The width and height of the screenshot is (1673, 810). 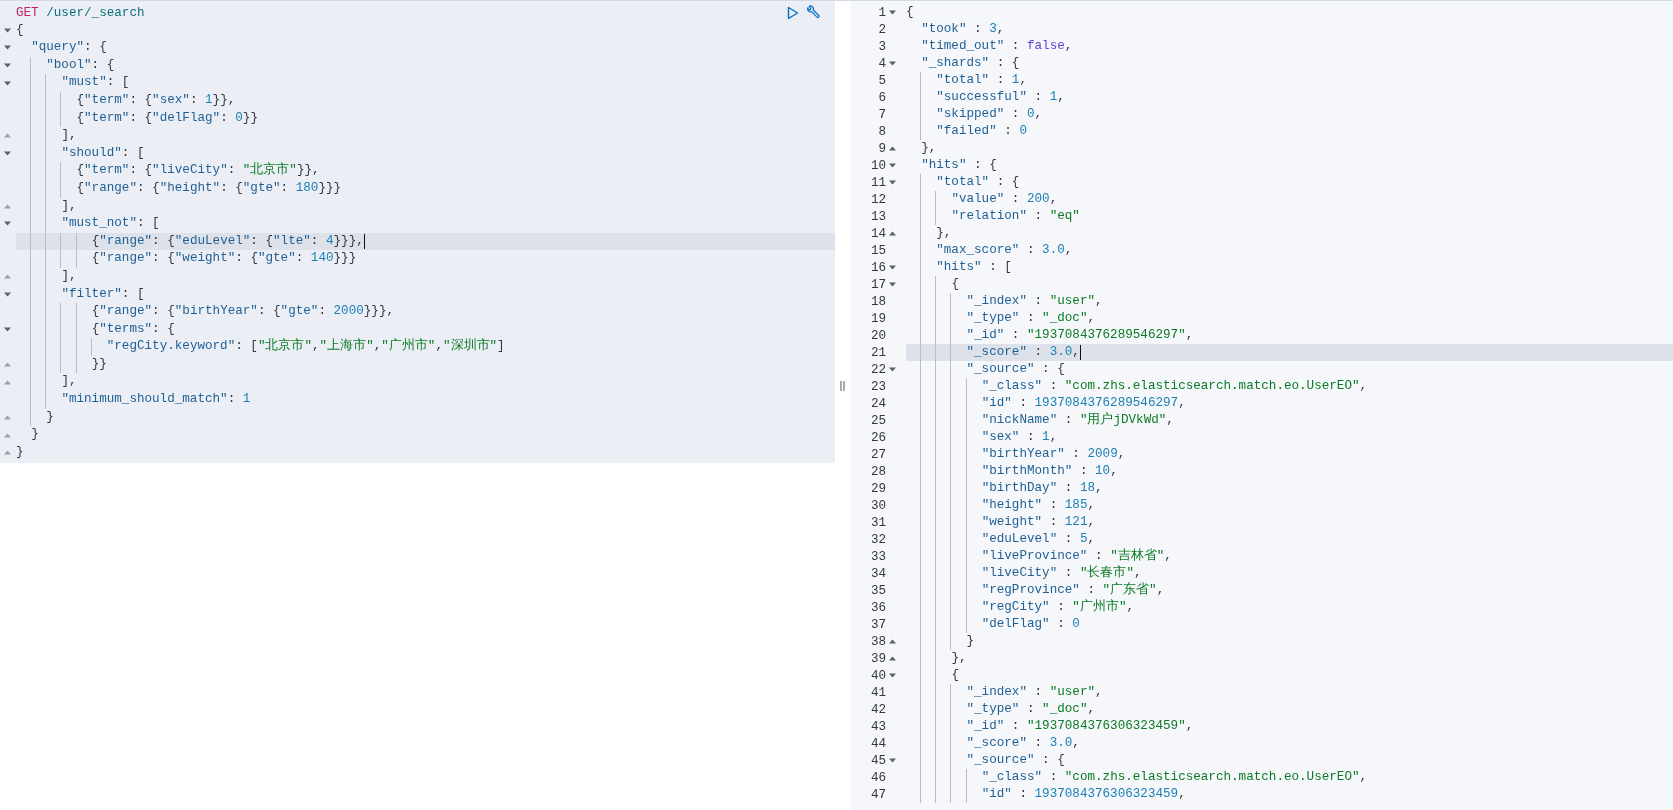 I want to click on code-line: "failed" : 0, so click(x=1289, y=131).